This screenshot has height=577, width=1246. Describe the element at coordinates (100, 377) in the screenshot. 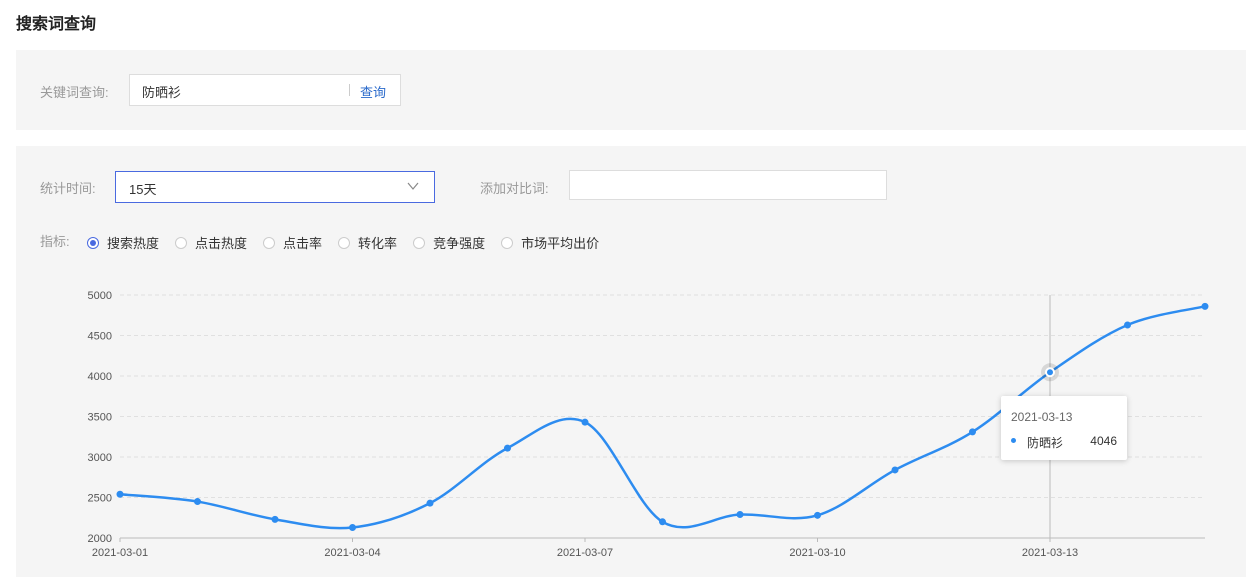

I see `y-tick-label: 4000` at that location.